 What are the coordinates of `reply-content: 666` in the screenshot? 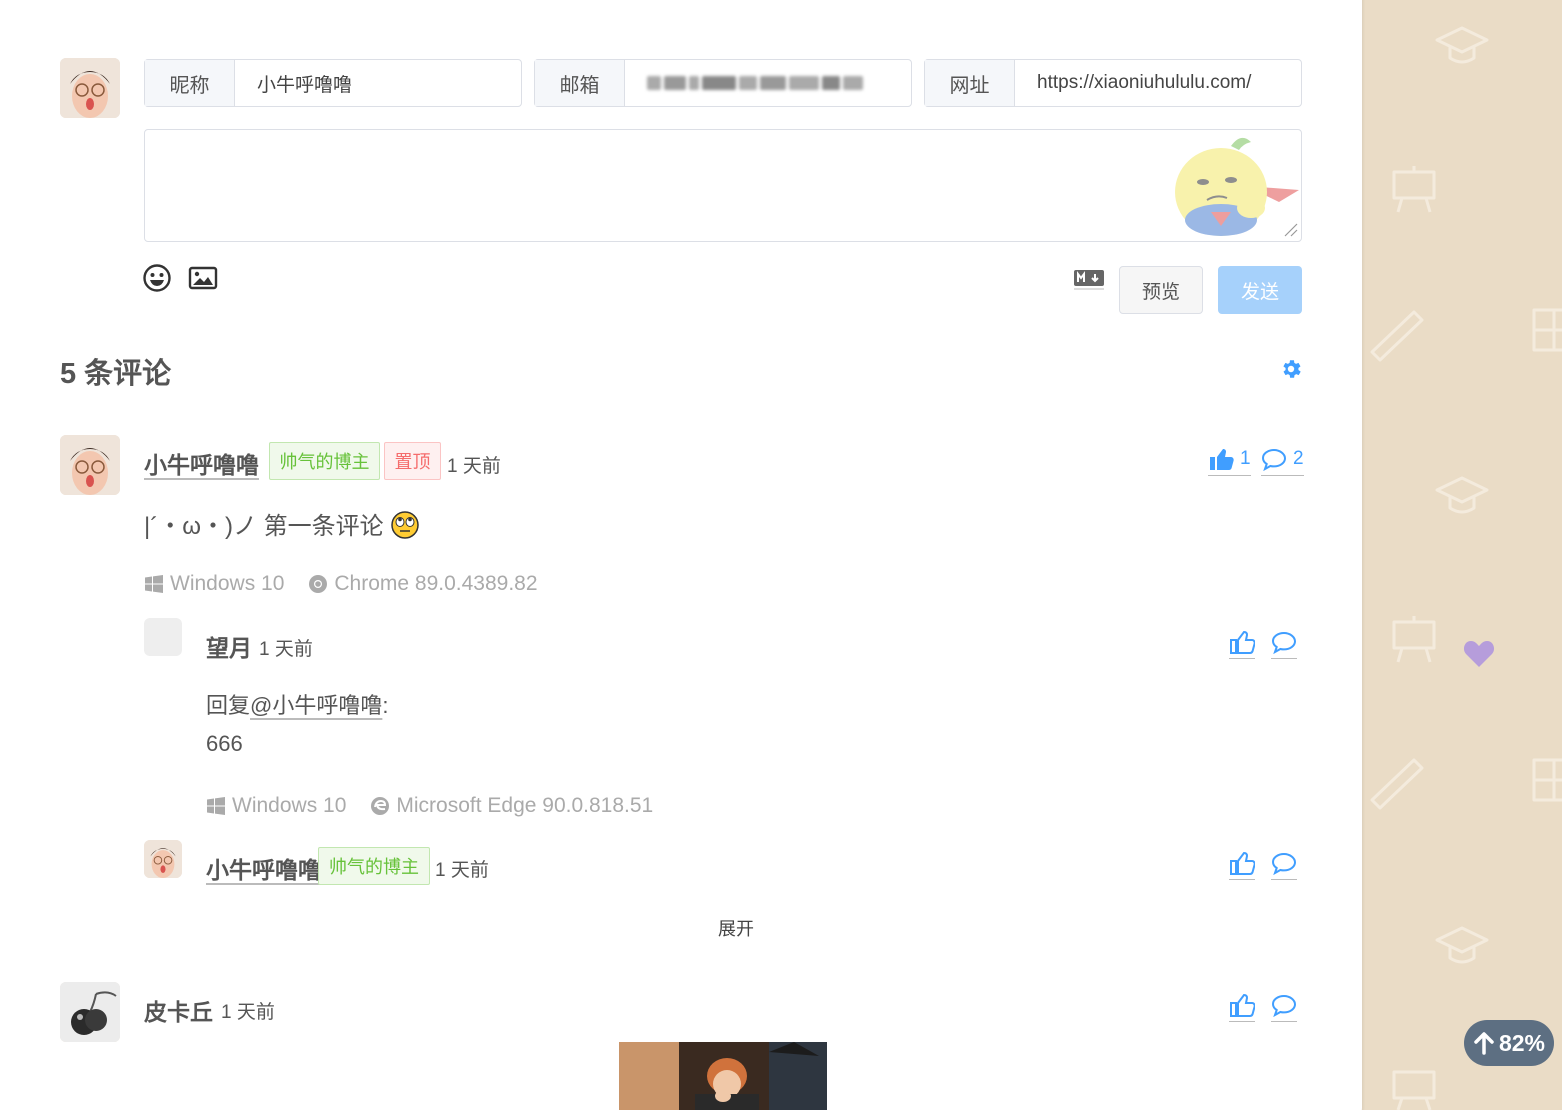 It's located at (224, 743).